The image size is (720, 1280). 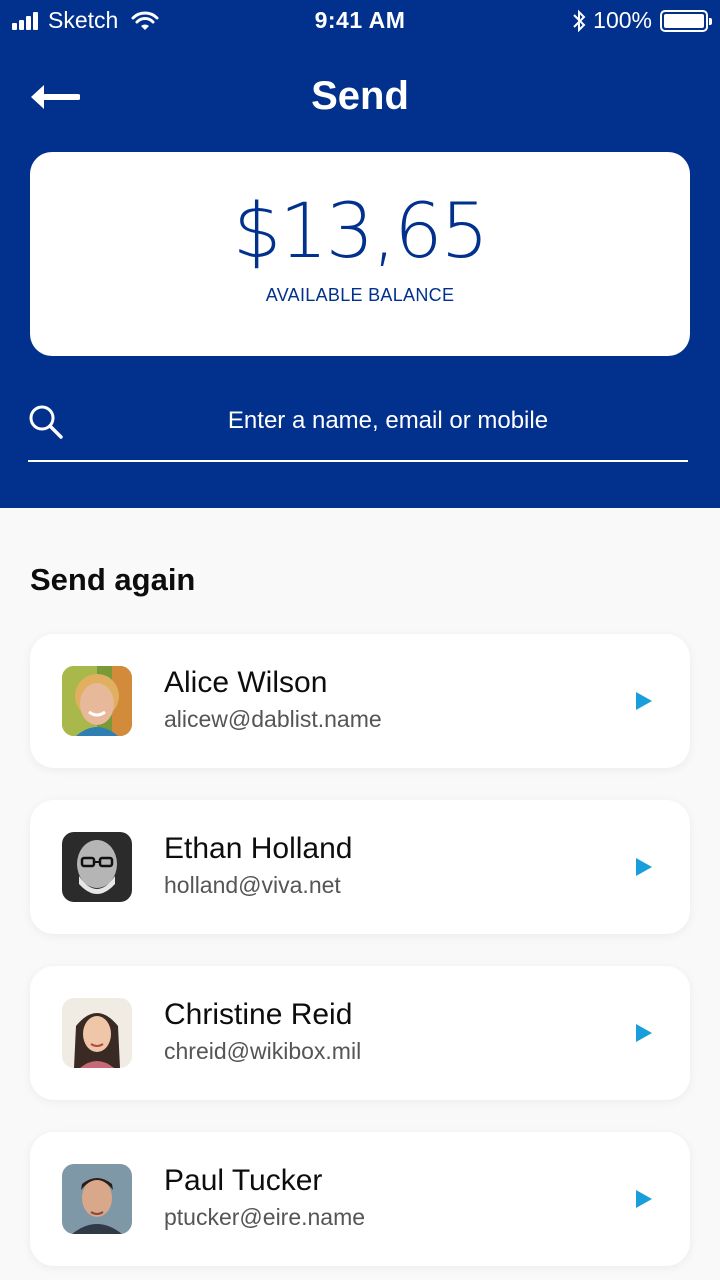 I want to click on battery-percentage: 100%, so click(x=622, y=20).